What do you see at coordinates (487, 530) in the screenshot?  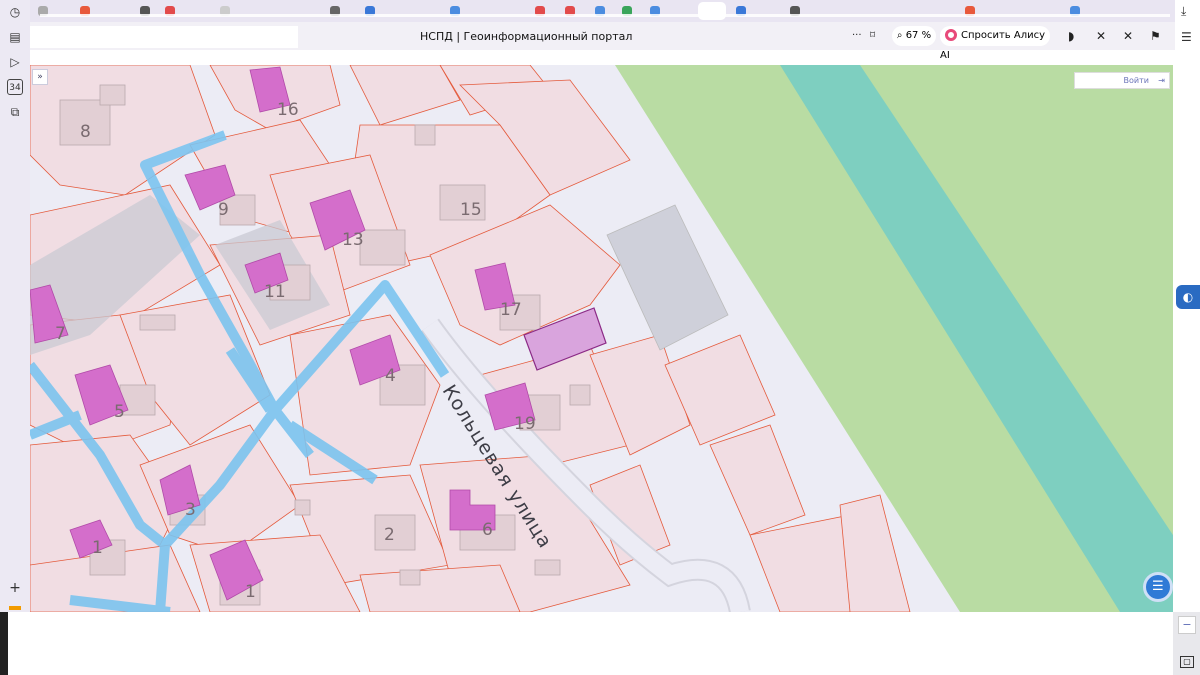 I see `plot-number: 6` at bounding box center [487, 530].